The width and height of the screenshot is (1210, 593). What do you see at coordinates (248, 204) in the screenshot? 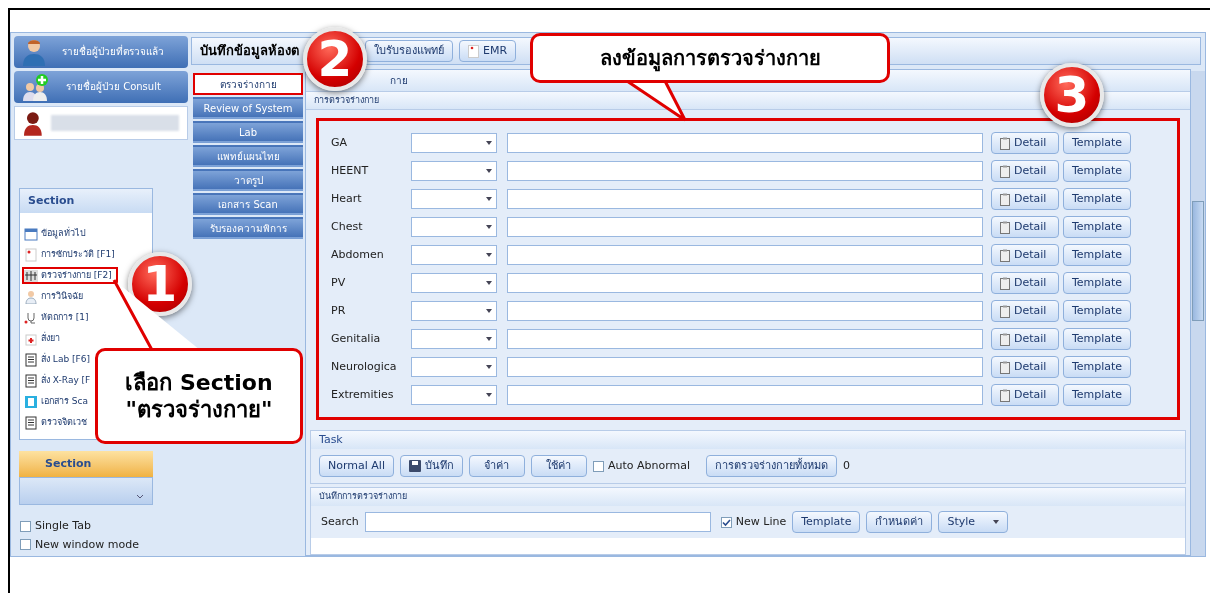
I see `side-tab: เอกสาร Scan` at bounding box center [248, 204].